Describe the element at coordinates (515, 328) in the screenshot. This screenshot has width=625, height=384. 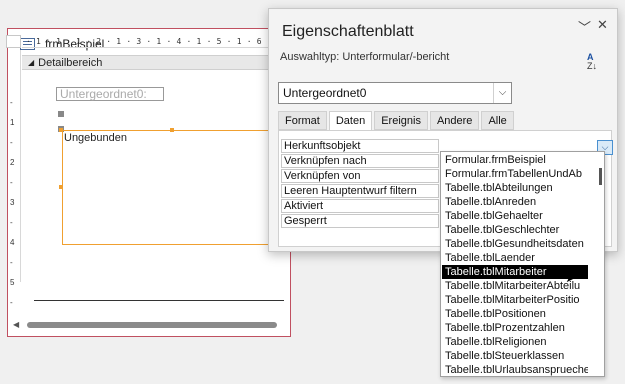
I see `dropdown-item: Tabelle.tblProzentzahlen` at that location.